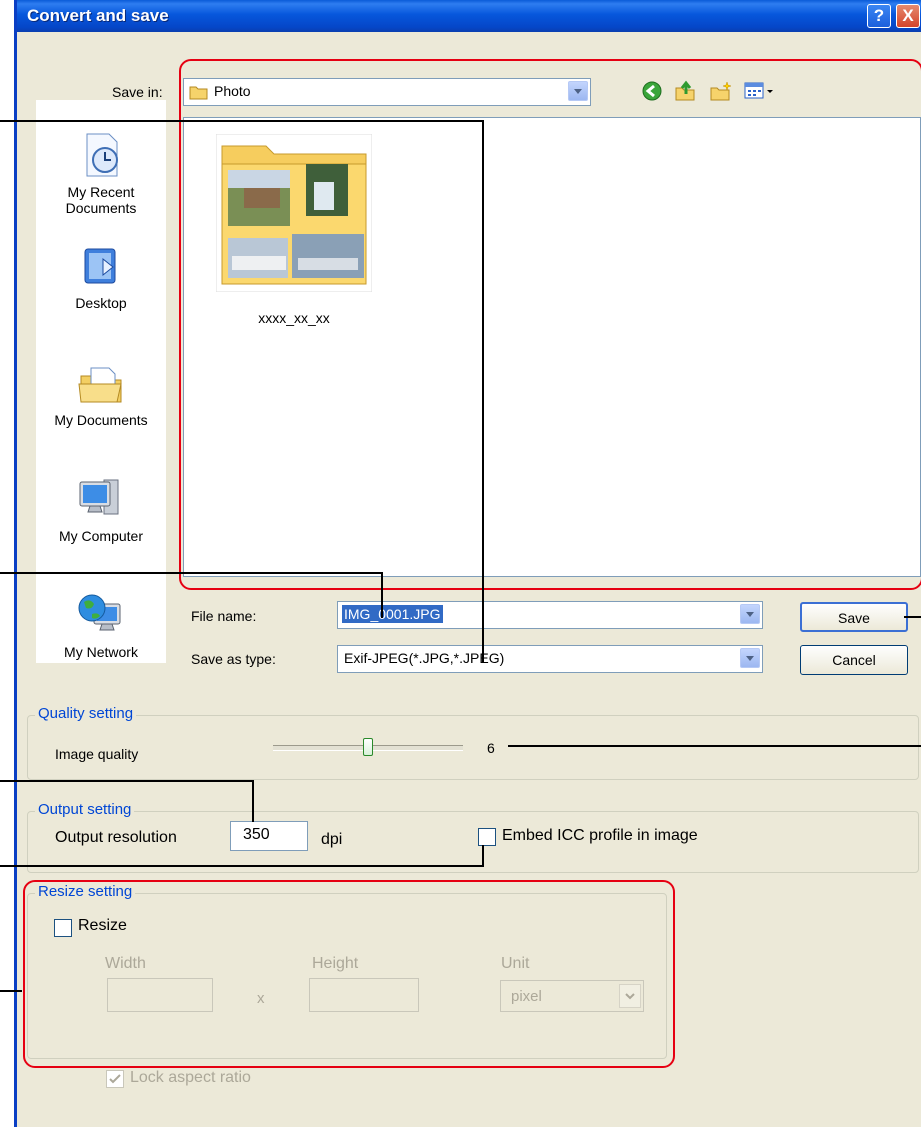 This screenshot has height=1127, width=921. Describe the element at coordinates (652, 91) in the screenshot. I see `back-icon` at that location.